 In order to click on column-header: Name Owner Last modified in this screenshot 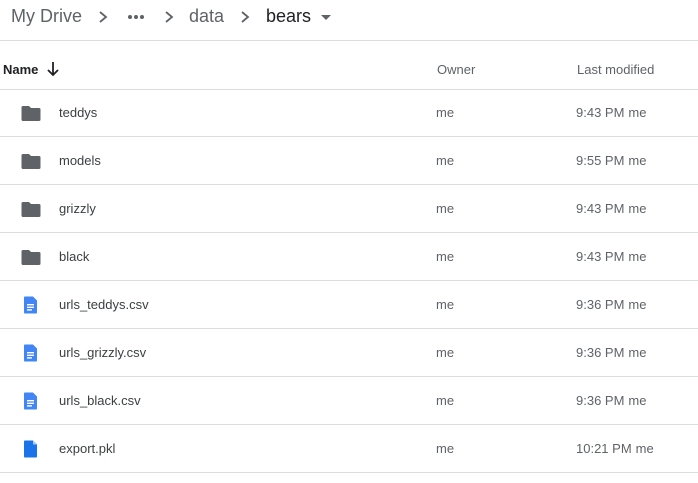, I will do `click(349, 65)`.